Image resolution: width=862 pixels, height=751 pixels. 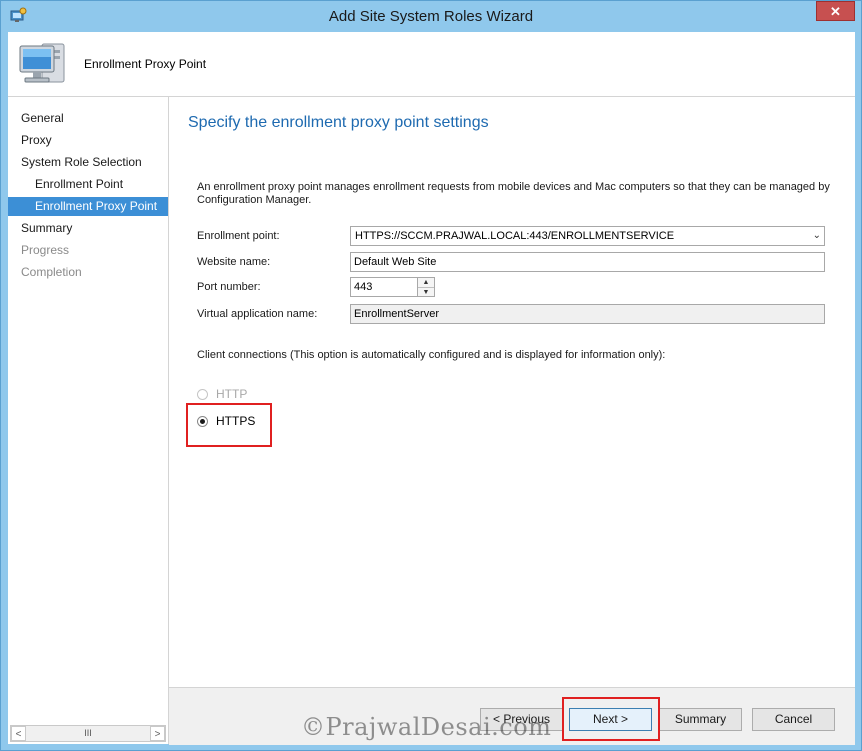 I want to click on window-title: Add Site System Roles Wizard, so click(x=431, y=16).